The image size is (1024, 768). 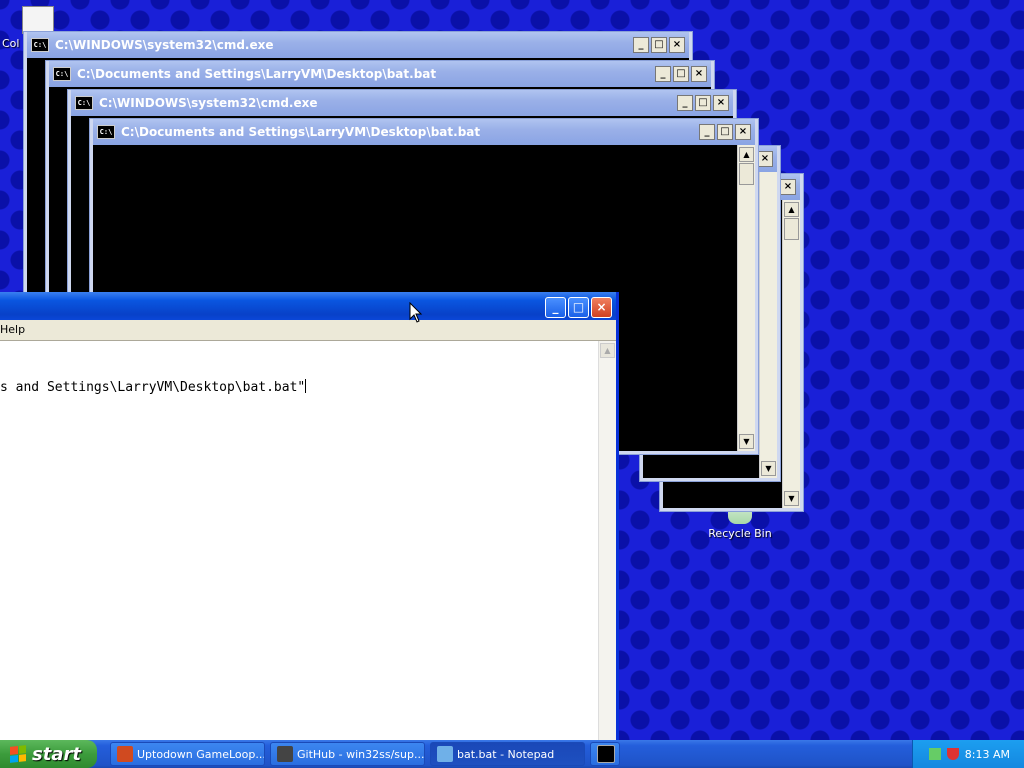 I want to click on start-button: start, so click(x=48, y=754).